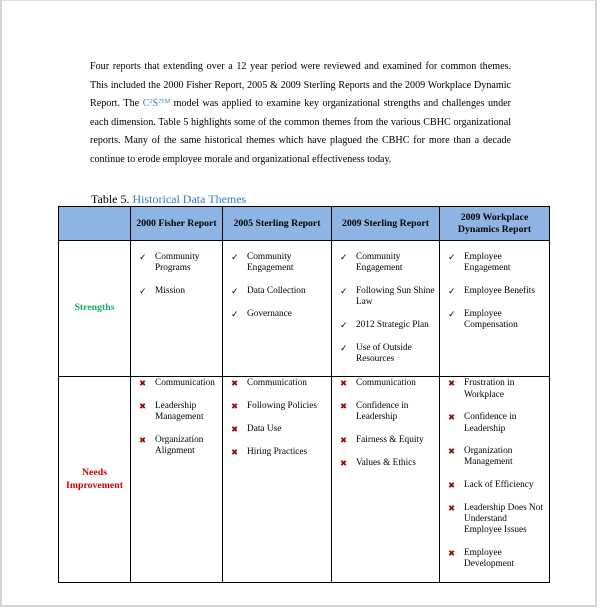  Describe the element at coordinates (94, 479) in the screenshot. I see `row-label: Needs Improvement` at that location.